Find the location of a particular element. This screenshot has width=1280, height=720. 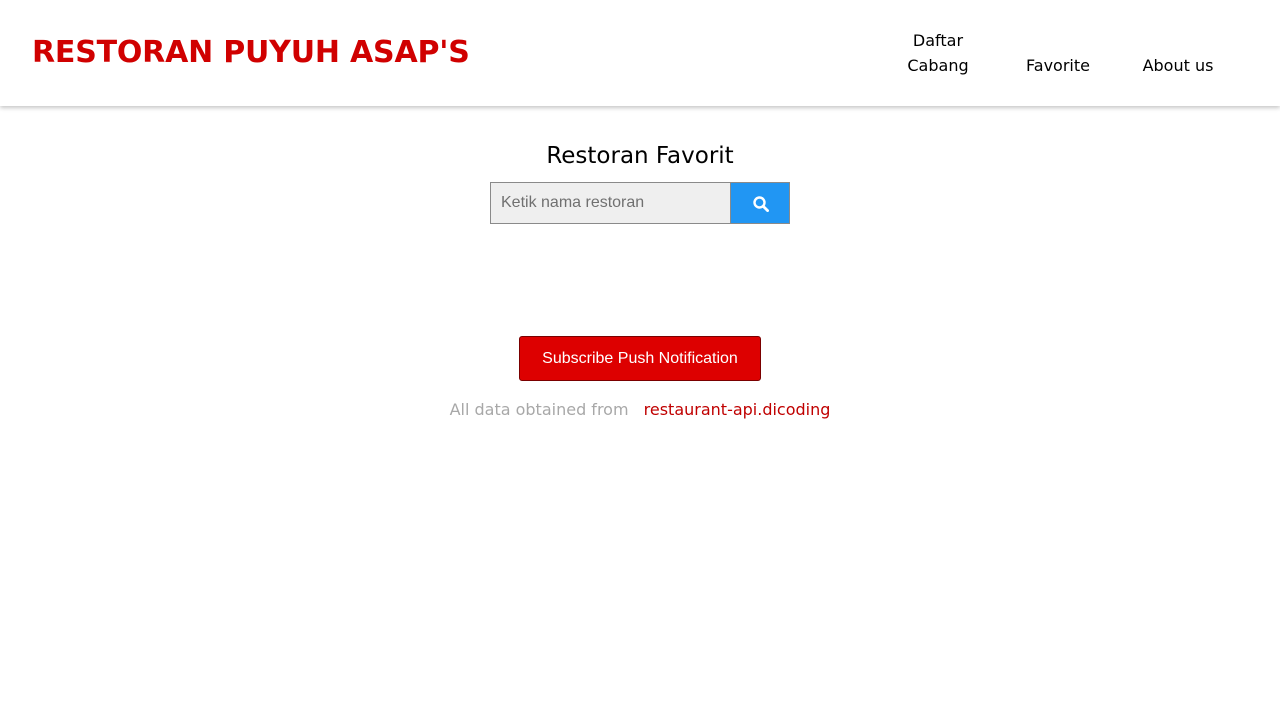

data-source-link: restaurant-api.dicoding is located at coordinates (737, 409).